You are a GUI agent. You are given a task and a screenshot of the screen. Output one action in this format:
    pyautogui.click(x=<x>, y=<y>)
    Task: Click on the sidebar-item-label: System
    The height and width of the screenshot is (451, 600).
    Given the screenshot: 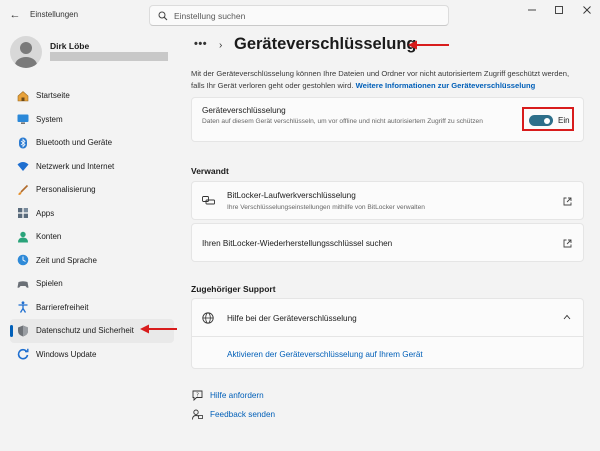 What is the action you would take?
    pyautogui.click(x=49, y=119)
    